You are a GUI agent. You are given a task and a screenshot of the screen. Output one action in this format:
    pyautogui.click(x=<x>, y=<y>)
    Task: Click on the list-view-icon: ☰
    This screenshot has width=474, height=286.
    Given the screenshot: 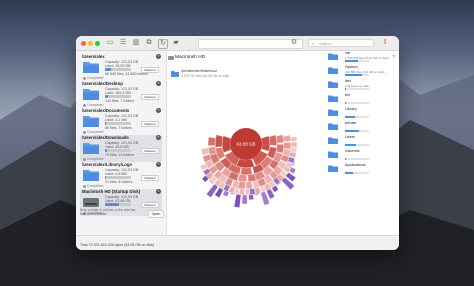 What is the action you would take?
    pyautogui.click(x=123, y=43)
    